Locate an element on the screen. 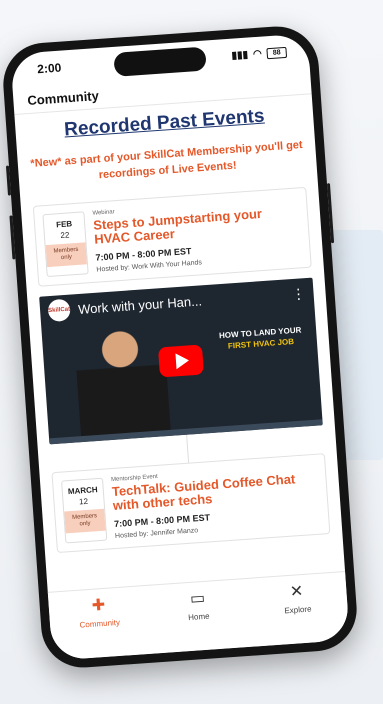 The height and width of the screenshot is (704, 383). event-date-box: MARCH 12 Members only is located at coordinates (84, 510).